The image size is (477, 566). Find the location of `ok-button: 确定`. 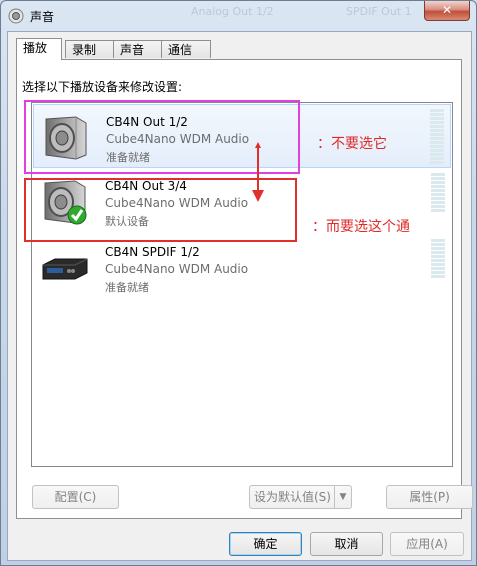

ok-button: 确定 is located at coordinates (265, 544).